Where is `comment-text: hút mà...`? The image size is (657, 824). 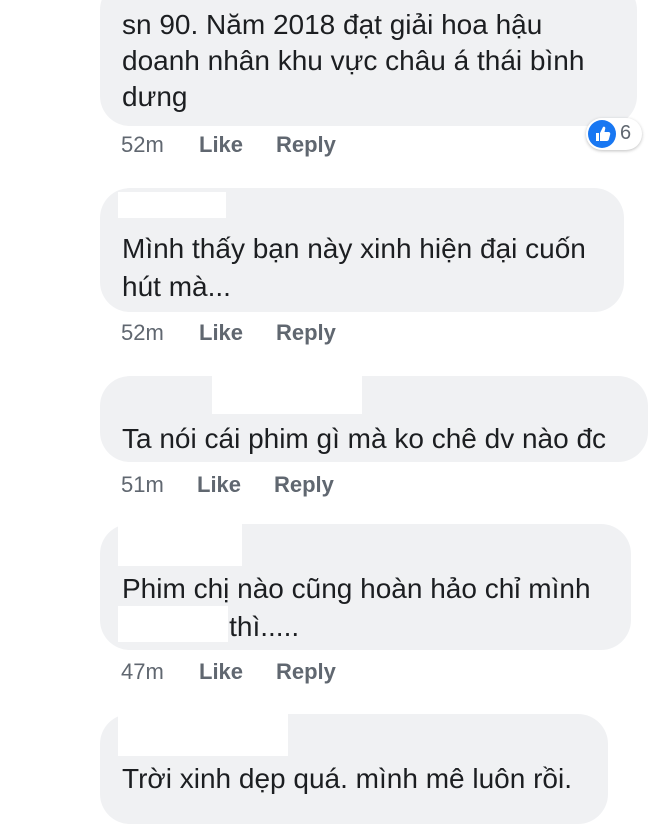 comment-text: hút mà... is located at coordinates (176, 286).